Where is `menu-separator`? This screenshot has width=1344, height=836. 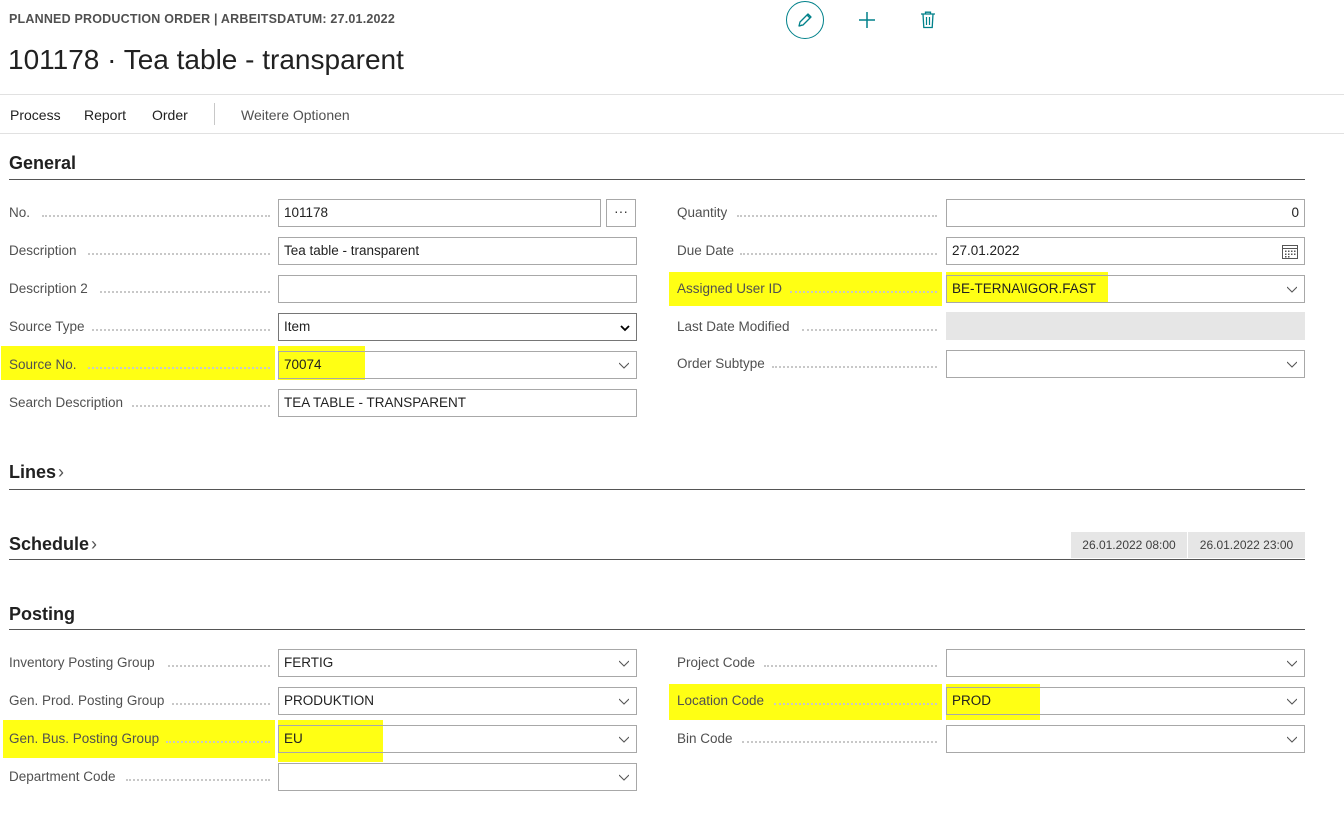 menu-separator is located at coordinates (214, 114).